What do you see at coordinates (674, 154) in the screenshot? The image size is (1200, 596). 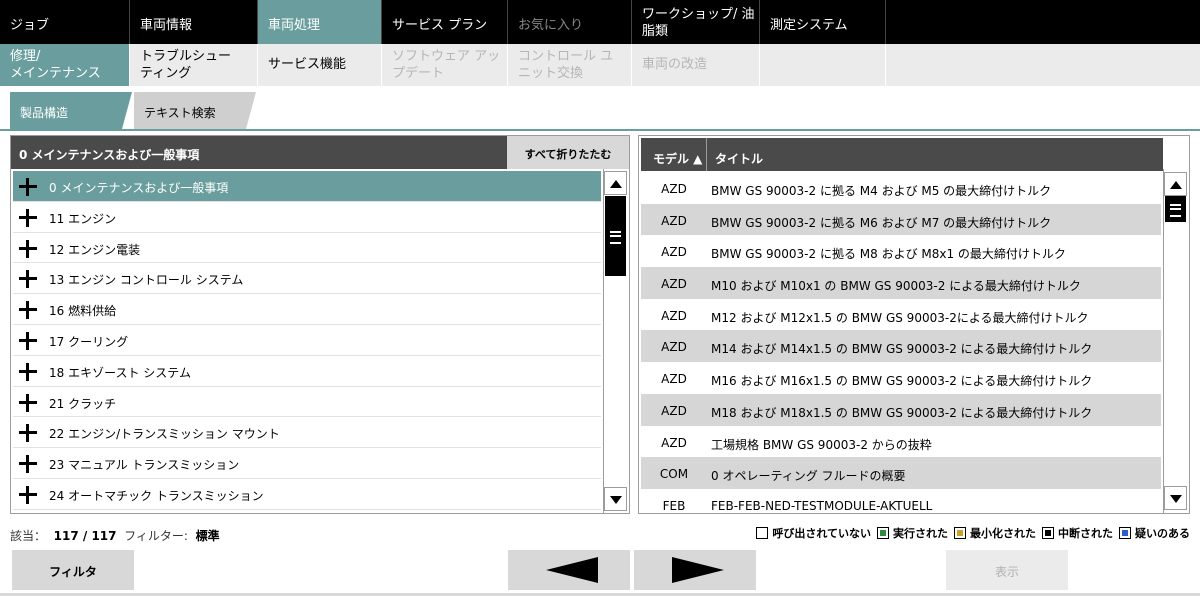 I see `column-header-model: モデル ▲` at bounding box center [674, 154].